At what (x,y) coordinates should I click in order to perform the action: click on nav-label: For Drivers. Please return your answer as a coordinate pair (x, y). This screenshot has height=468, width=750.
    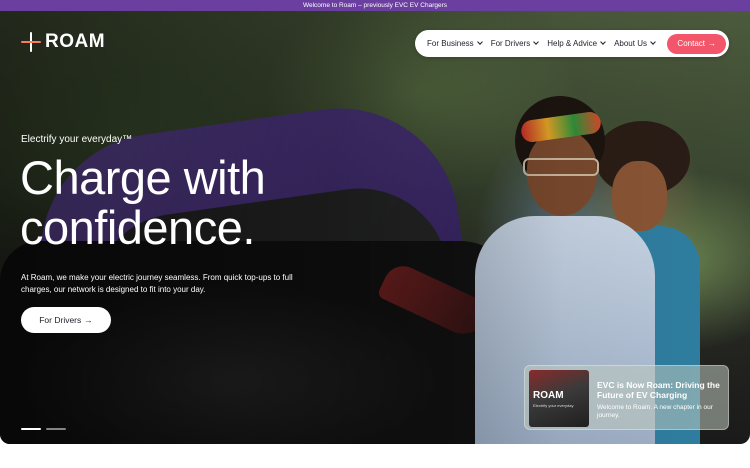
    Looking at the image, I should click on (510, 43).